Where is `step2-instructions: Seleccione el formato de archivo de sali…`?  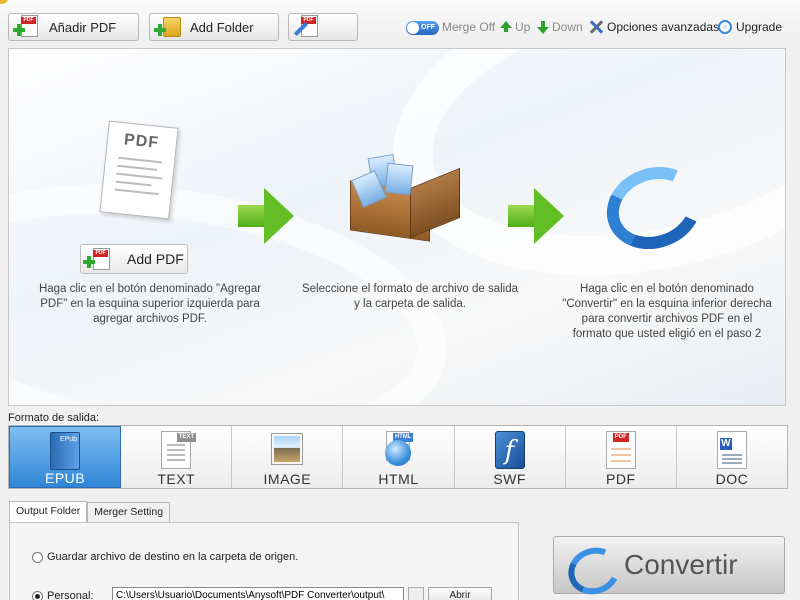 step2-instructions: Seleccione el formato de archivo de sali… is located at coordinates (410, 296).